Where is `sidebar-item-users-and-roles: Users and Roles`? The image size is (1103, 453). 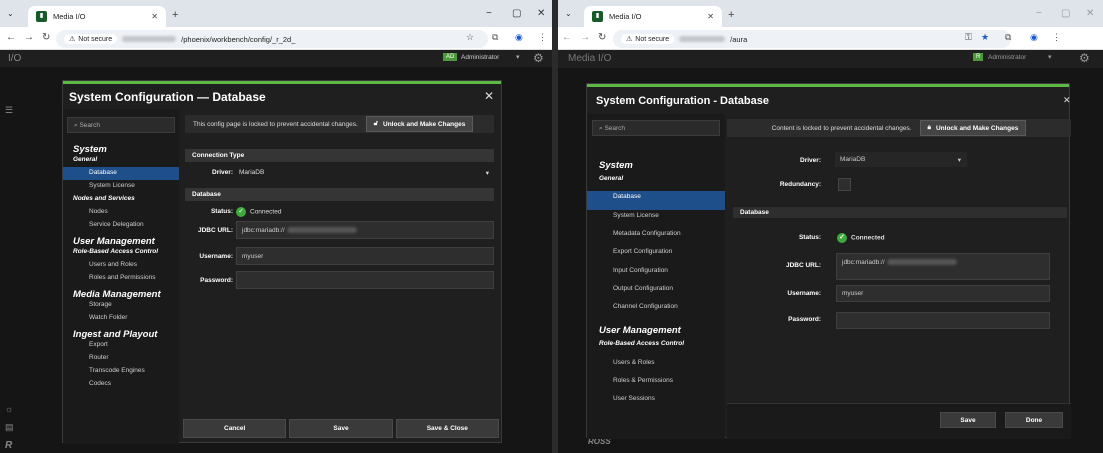
sidebar-item-users-and-roles: Users and Roles is located at coordinates (113, 264).